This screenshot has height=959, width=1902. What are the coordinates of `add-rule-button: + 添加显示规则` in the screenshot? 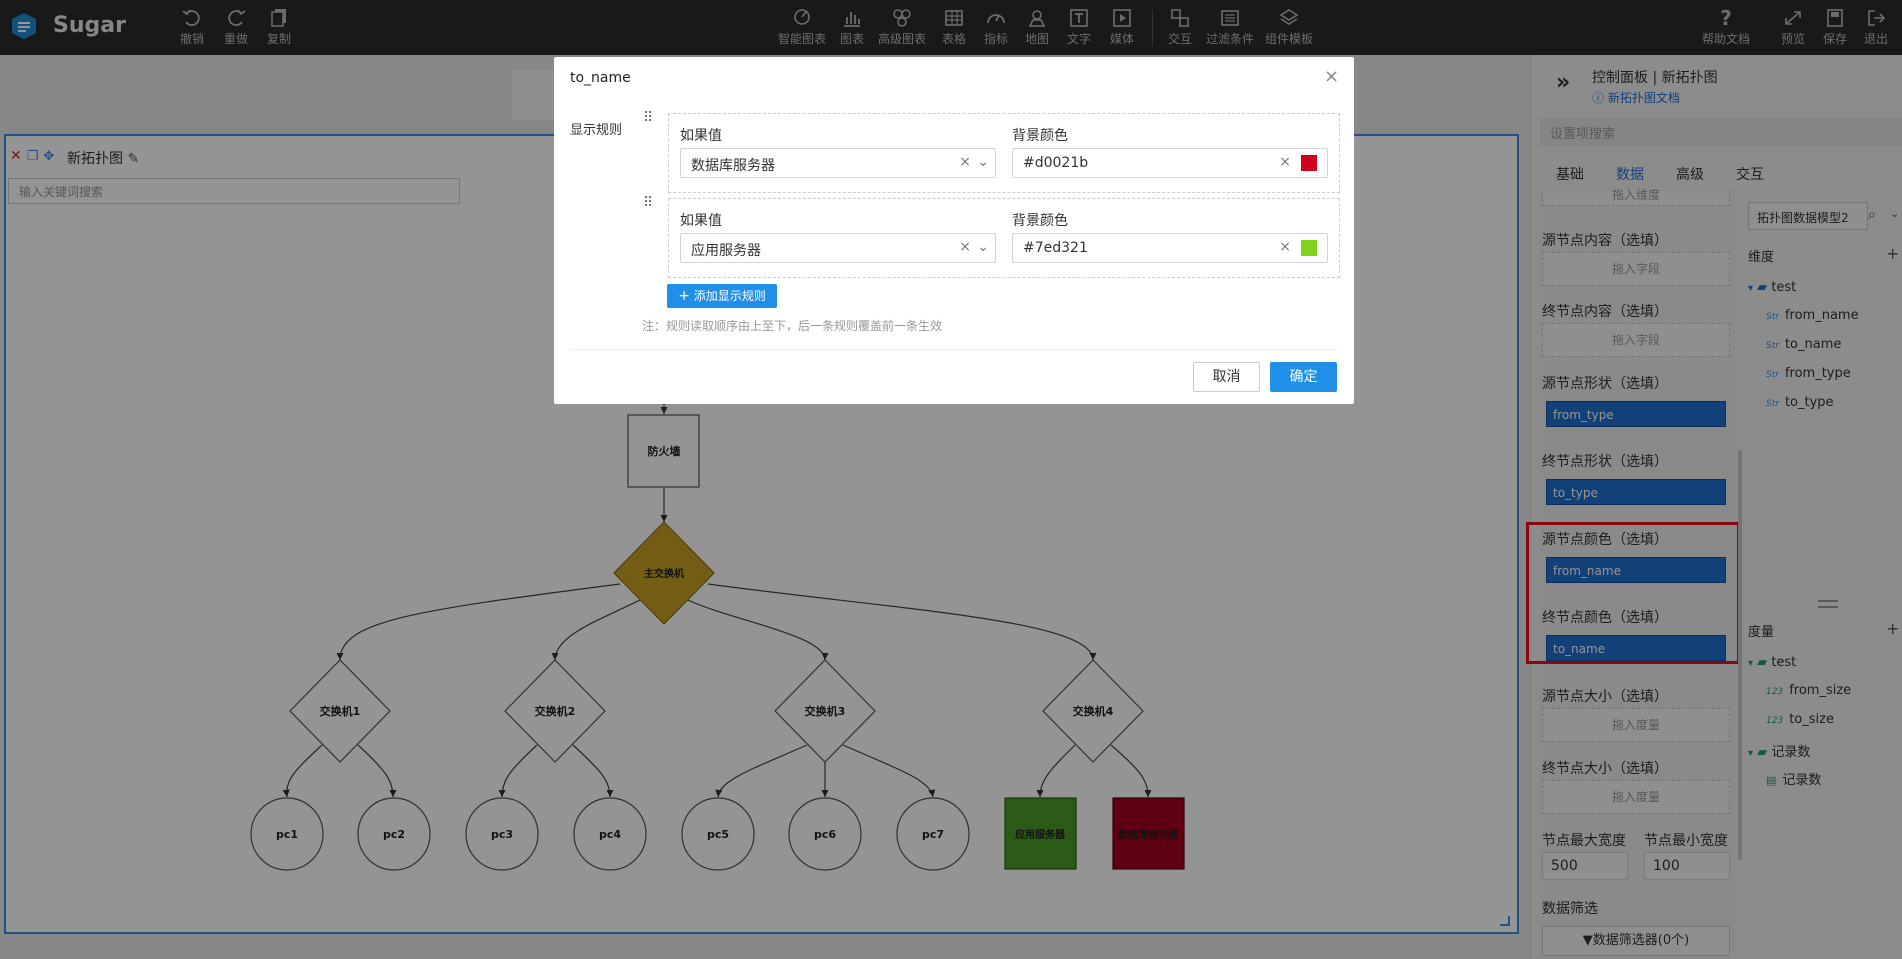 It's located at (722, 296).